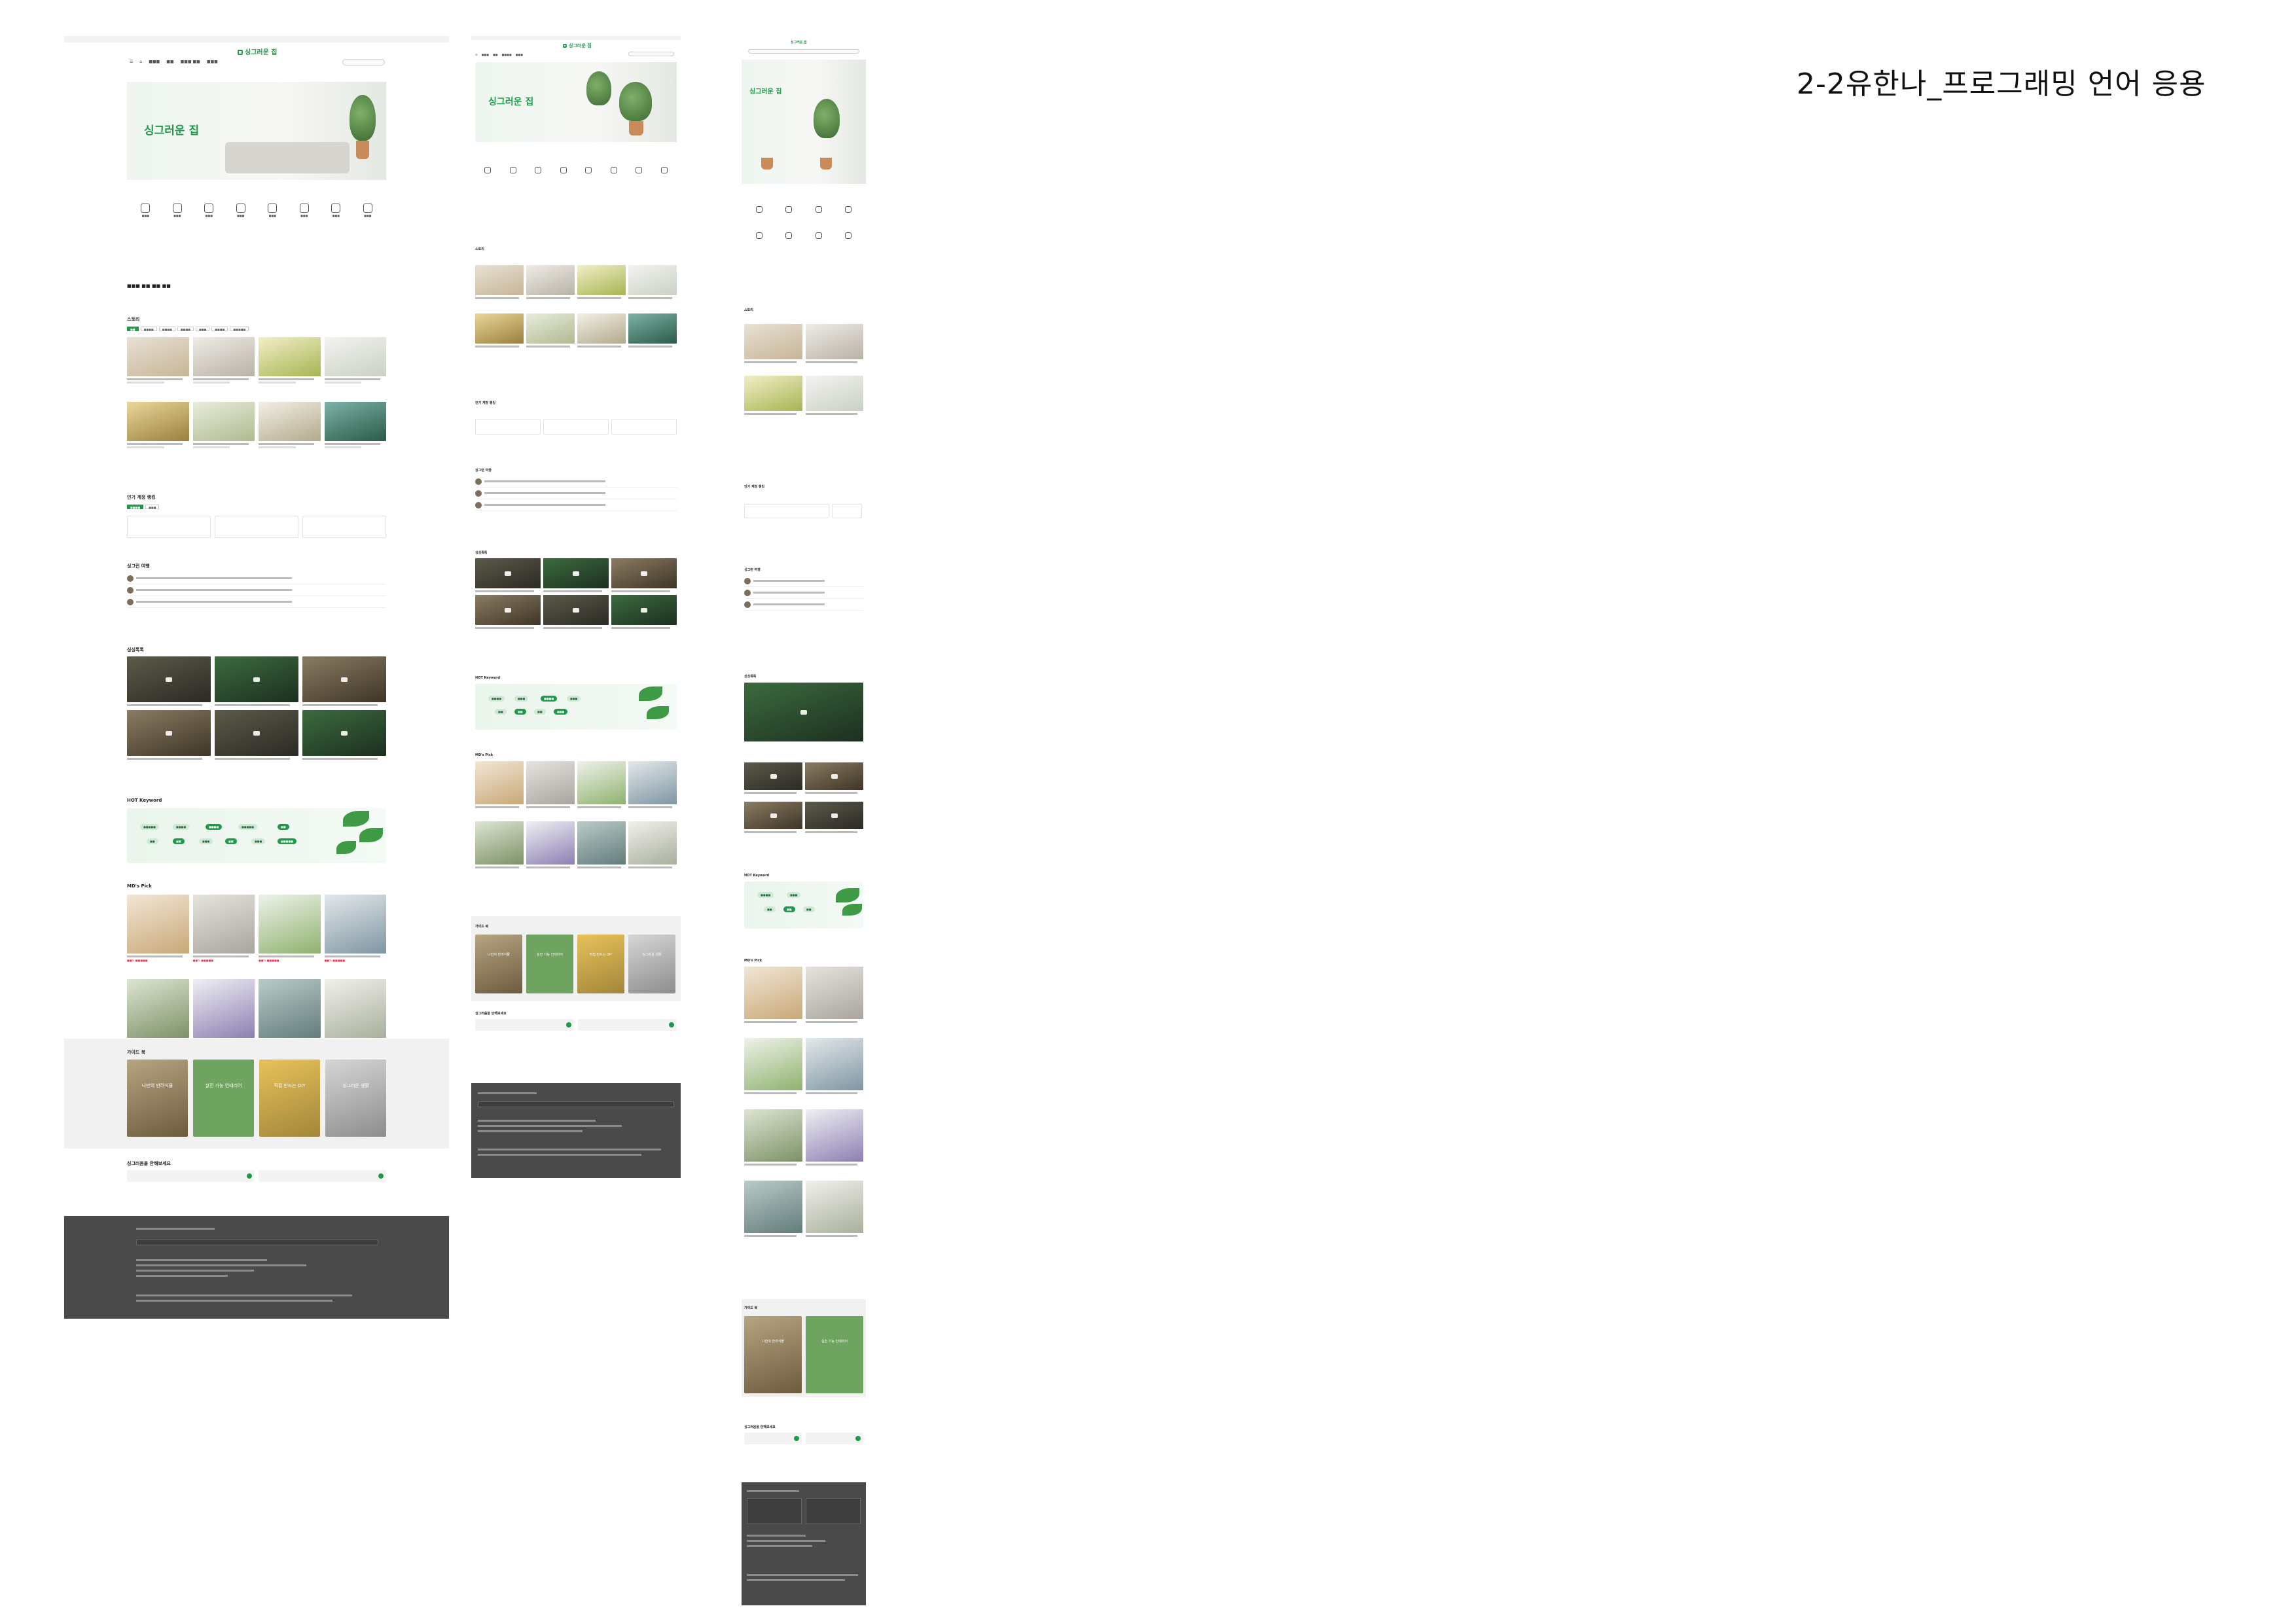 This screenshot has width=2296, height=1623. Describe the element at coordinates (576, 38) in the screenshot. I see `tablet-top-bar` at that location.